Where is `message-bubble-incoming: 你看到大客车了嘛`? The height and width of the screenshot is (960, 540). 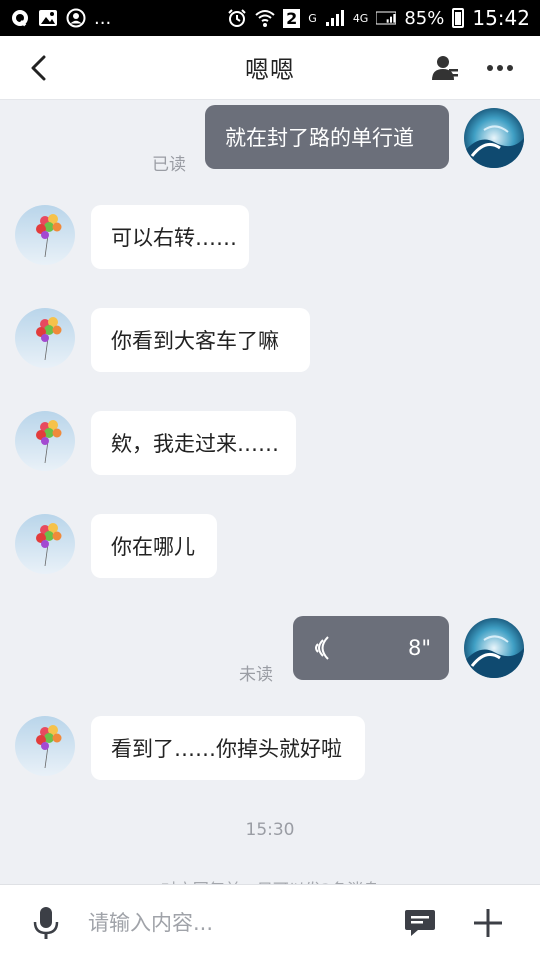
message-bubble-incoming: 你看到大客车了嘛 is located at coordinates (200, 340).